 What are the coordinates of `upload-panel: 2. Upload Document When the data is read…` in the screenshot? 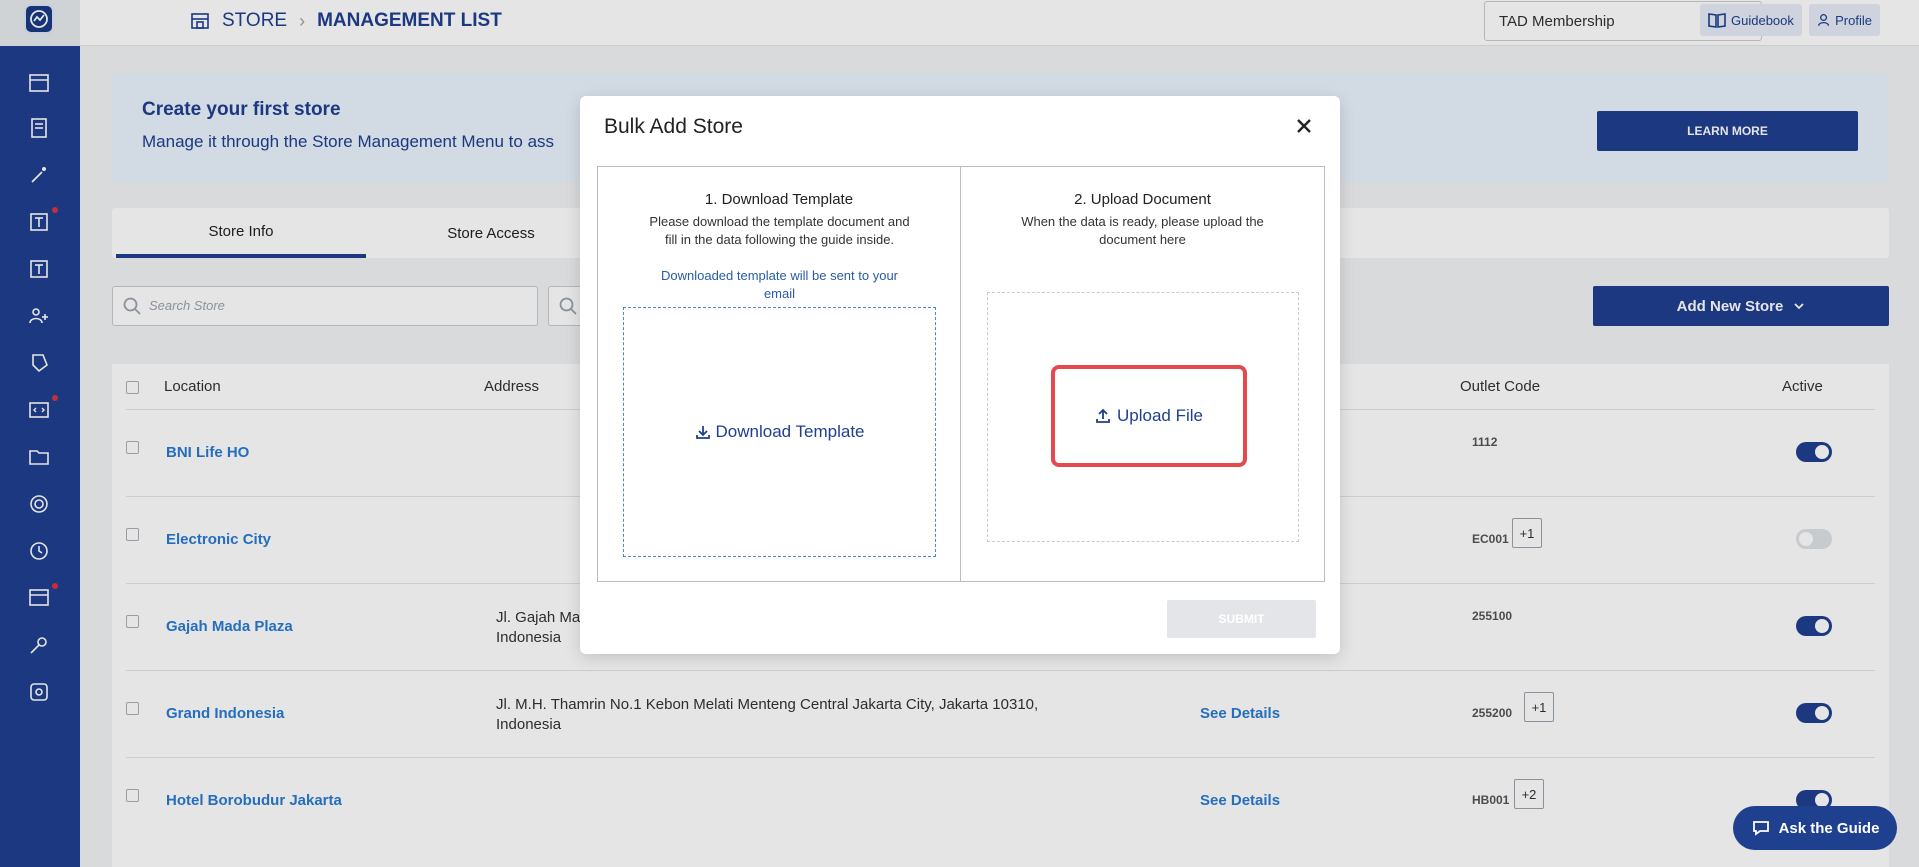 It's located at (1142, 374).